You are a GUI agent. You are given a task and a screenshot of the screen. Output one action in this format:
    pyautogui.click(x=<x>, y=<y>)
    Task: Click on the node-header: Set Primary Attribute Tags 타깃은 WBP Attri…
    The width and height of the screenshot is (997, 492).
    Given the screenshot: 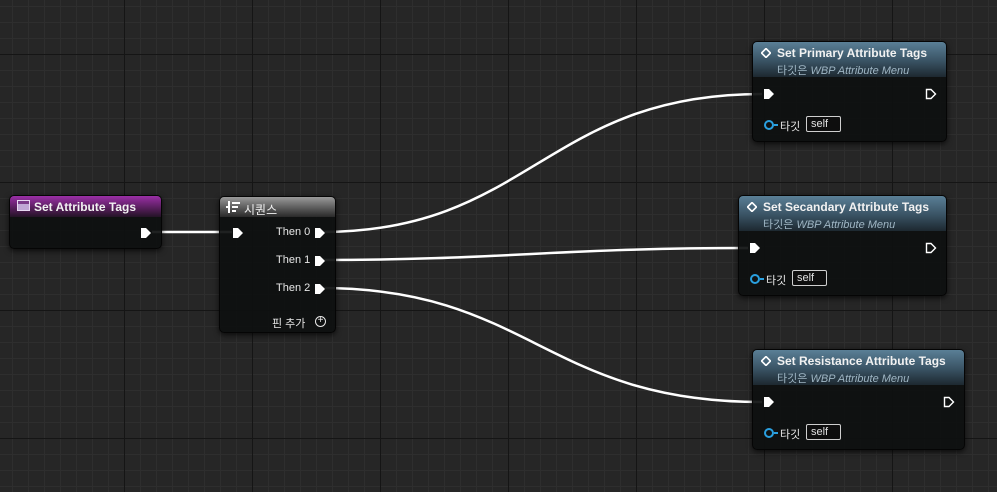 What is the action you would take?
    pyautogui.click(x=849, y=59)
    